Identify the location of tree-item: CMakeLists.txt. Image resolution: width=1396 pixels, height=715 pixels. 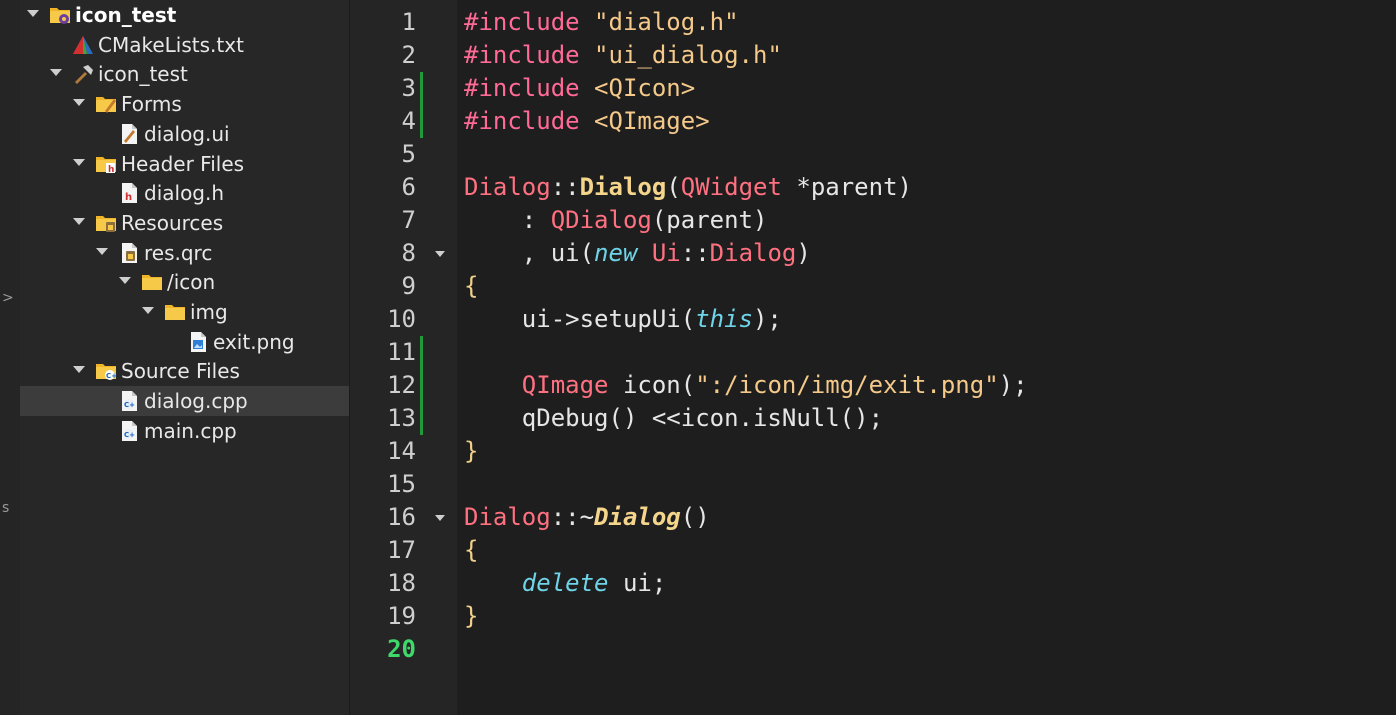
(184, 45).